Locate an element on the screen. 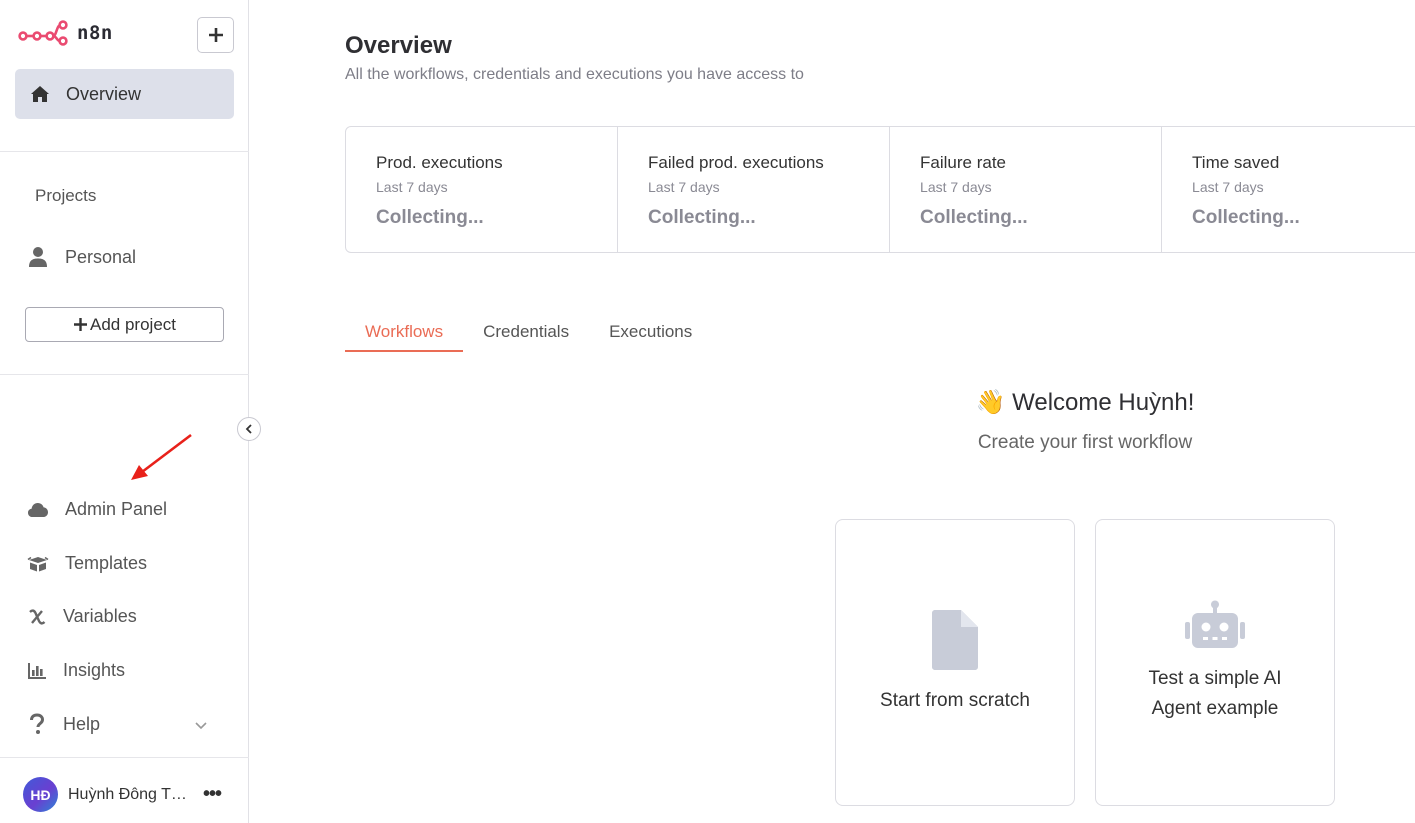 This screenshot has height=823, width=1415. home-icon is located at coordinates (40, 94).